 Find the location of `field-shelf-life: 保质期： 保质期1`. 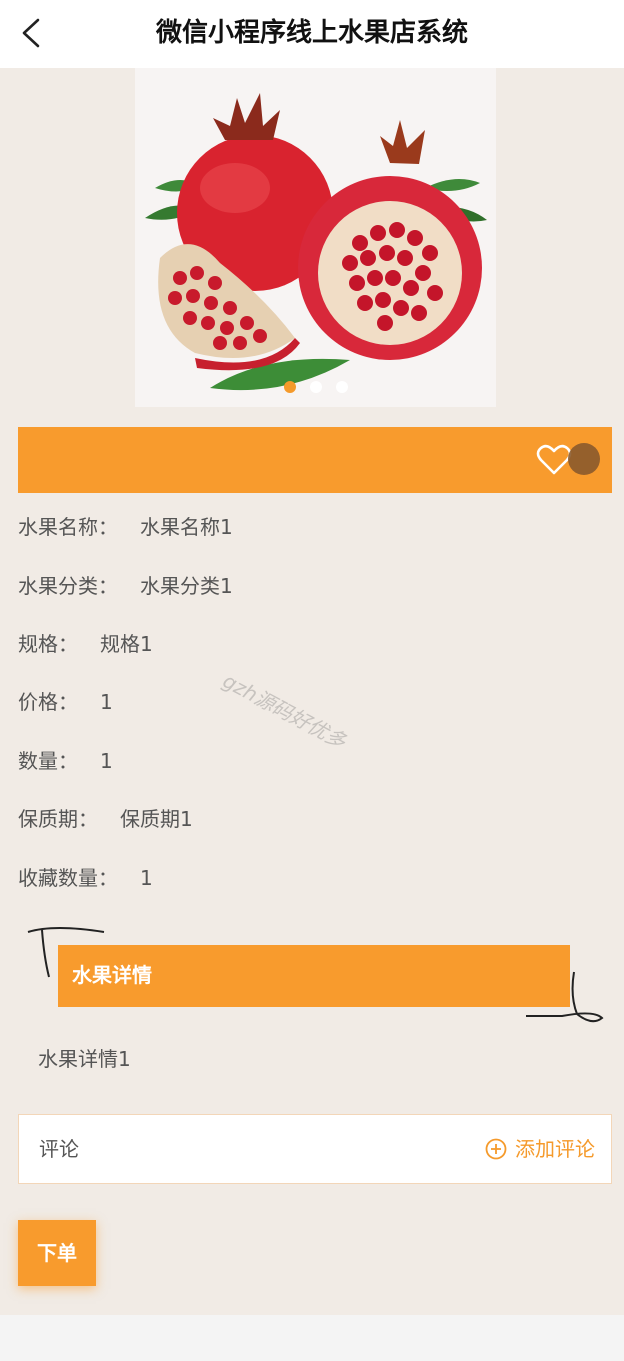

field-shelf-life: 保质期： 保质期1 is located at coordinates (105, 817).